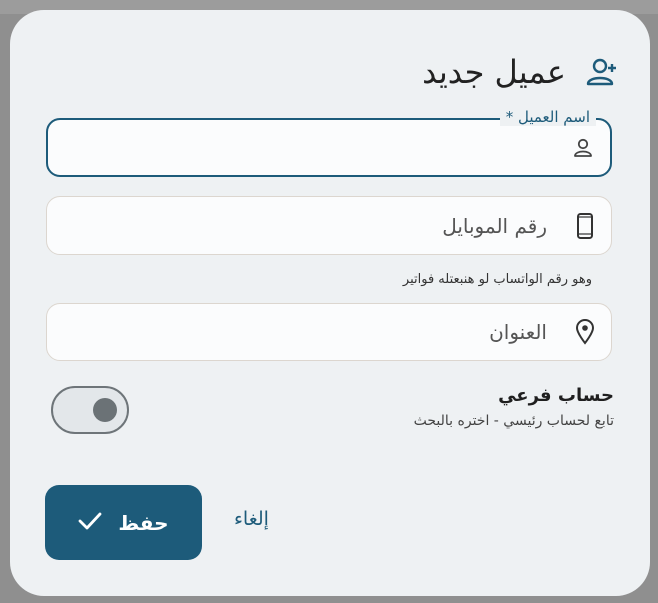  What do you see at coordinates (329, 225) in the screenshot?
I see `mobile-field: رقم الموبايل` at bounding box center [329, 225].